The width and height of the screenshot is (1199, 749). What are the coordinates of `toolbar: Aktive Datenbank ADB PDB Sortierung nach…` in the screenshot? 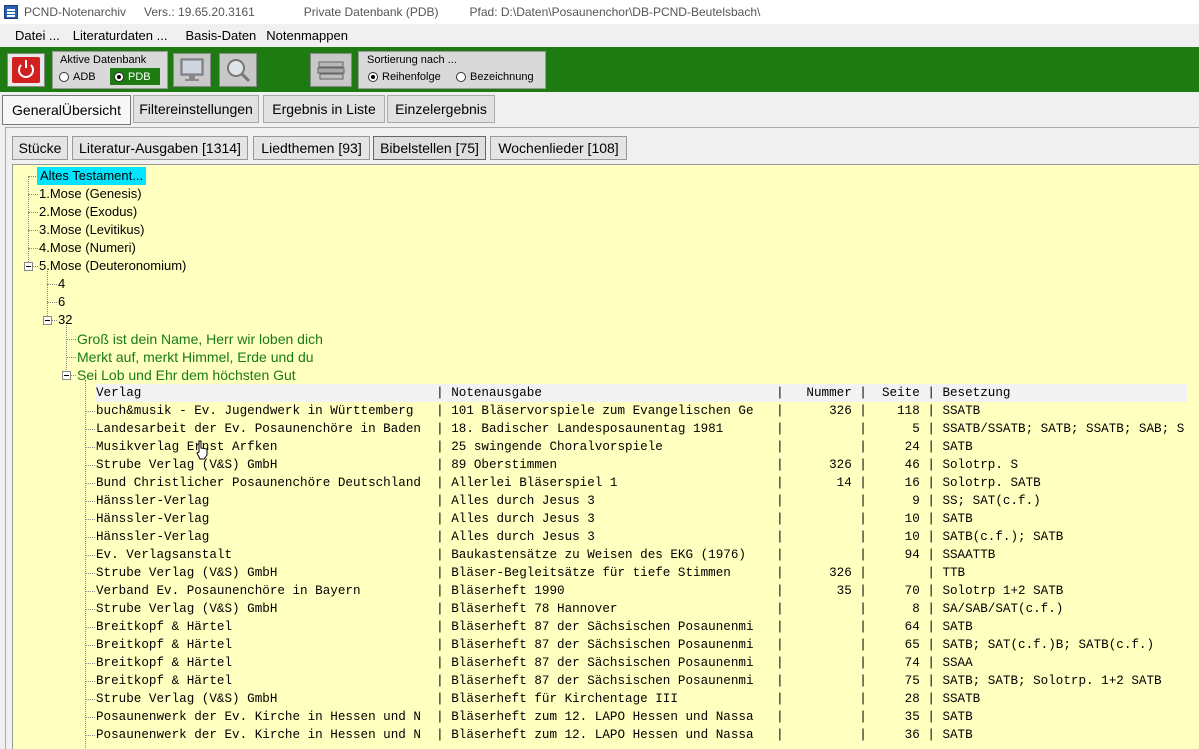 It's located at (599, 69).